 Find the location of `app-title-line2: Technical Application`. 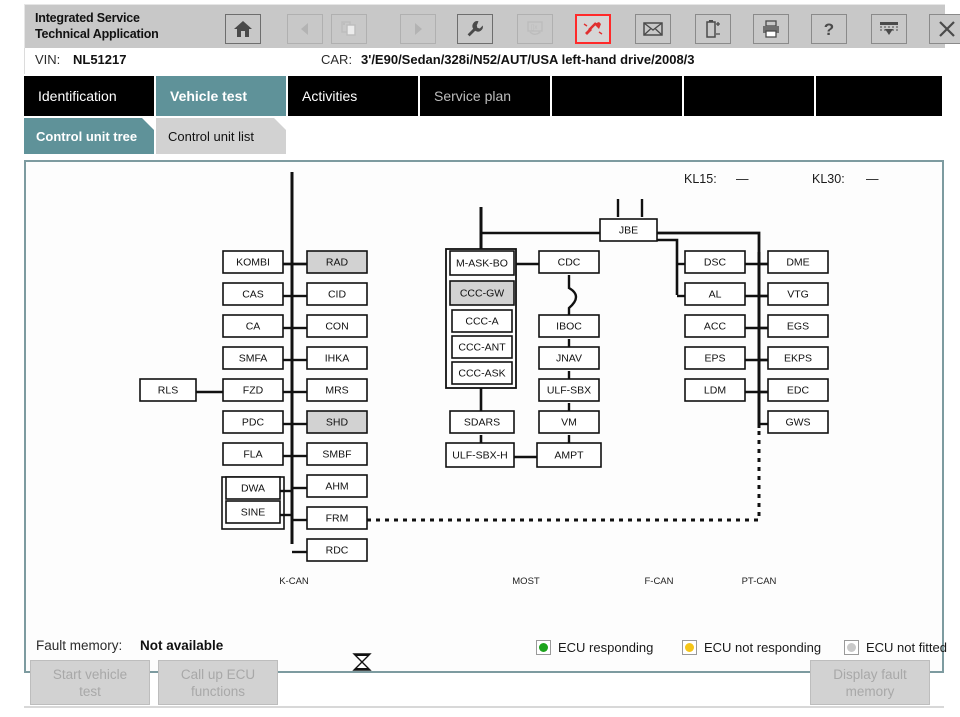

app-title-line2: Technical Application is located at coordinates (97, 34).